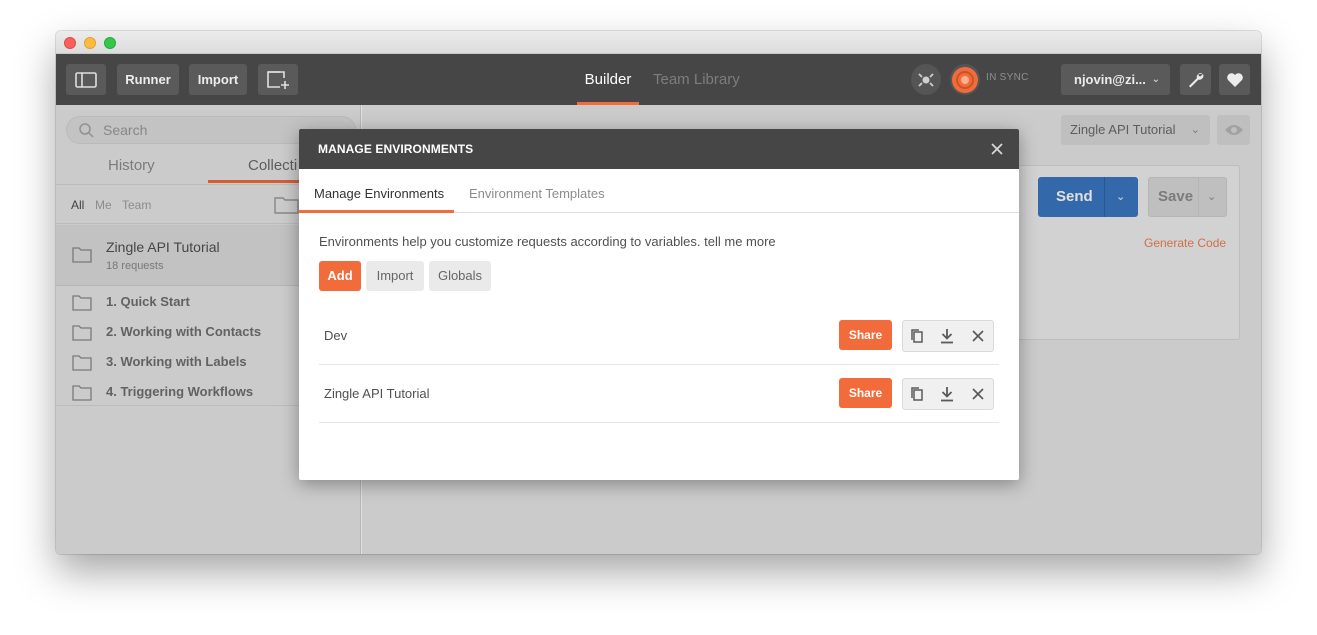 The image size is (1317, 635). Describe the element at coordinates (659, 149) in the screenshot. I see `modal-header: MANAGE ENVIRONMENTS` at that location.